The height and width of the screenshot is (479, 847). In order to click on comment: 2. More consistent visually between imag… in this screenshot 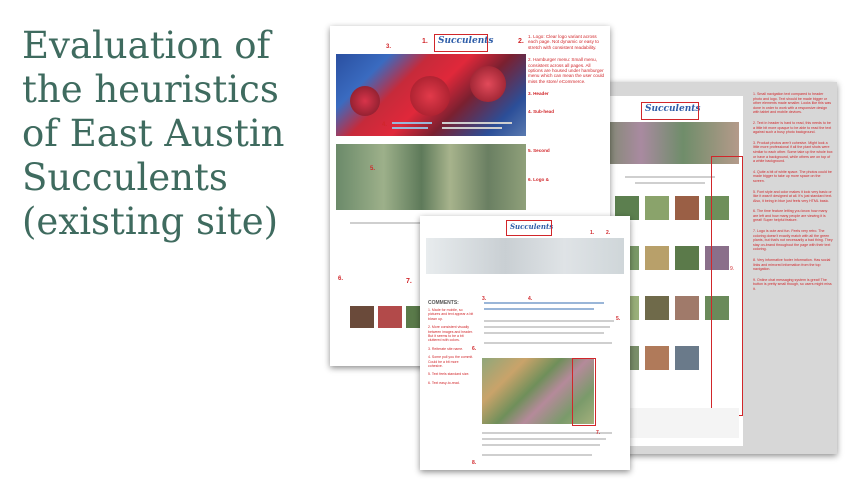, I will do `click(450, 334)`.